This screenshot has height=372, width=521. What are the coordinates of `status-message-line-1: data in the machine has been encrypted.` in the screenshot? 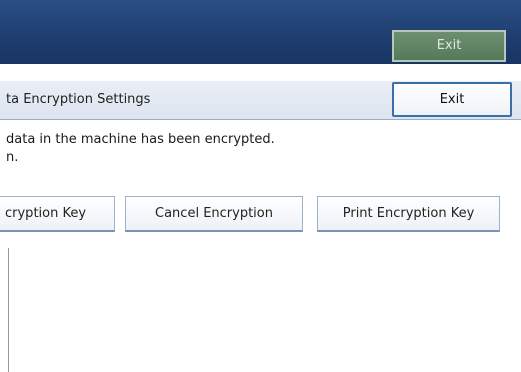 It's located at (140, 139).